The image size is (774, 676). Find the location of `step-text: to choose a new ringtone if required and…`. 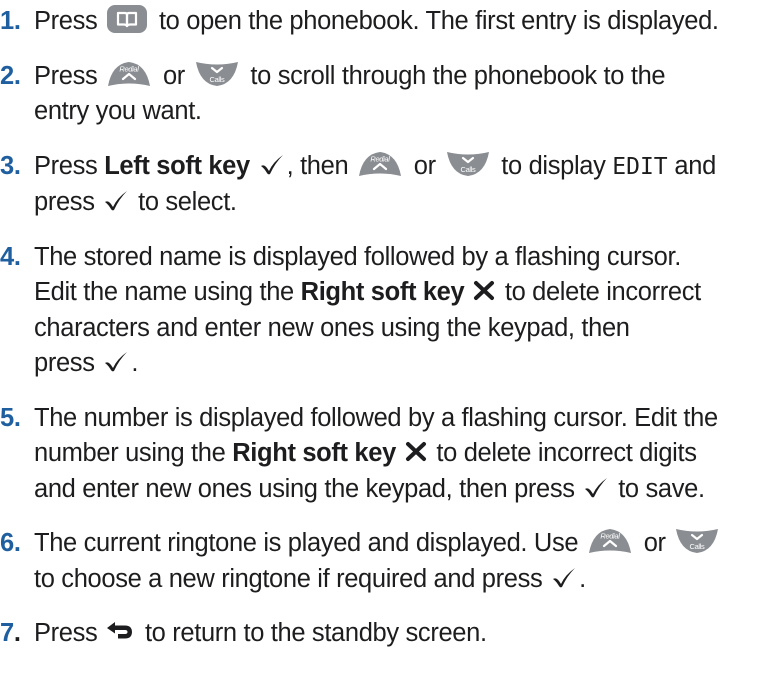

step-text: to choose a new ringtone if required and… is located at coordinates (288, 578).